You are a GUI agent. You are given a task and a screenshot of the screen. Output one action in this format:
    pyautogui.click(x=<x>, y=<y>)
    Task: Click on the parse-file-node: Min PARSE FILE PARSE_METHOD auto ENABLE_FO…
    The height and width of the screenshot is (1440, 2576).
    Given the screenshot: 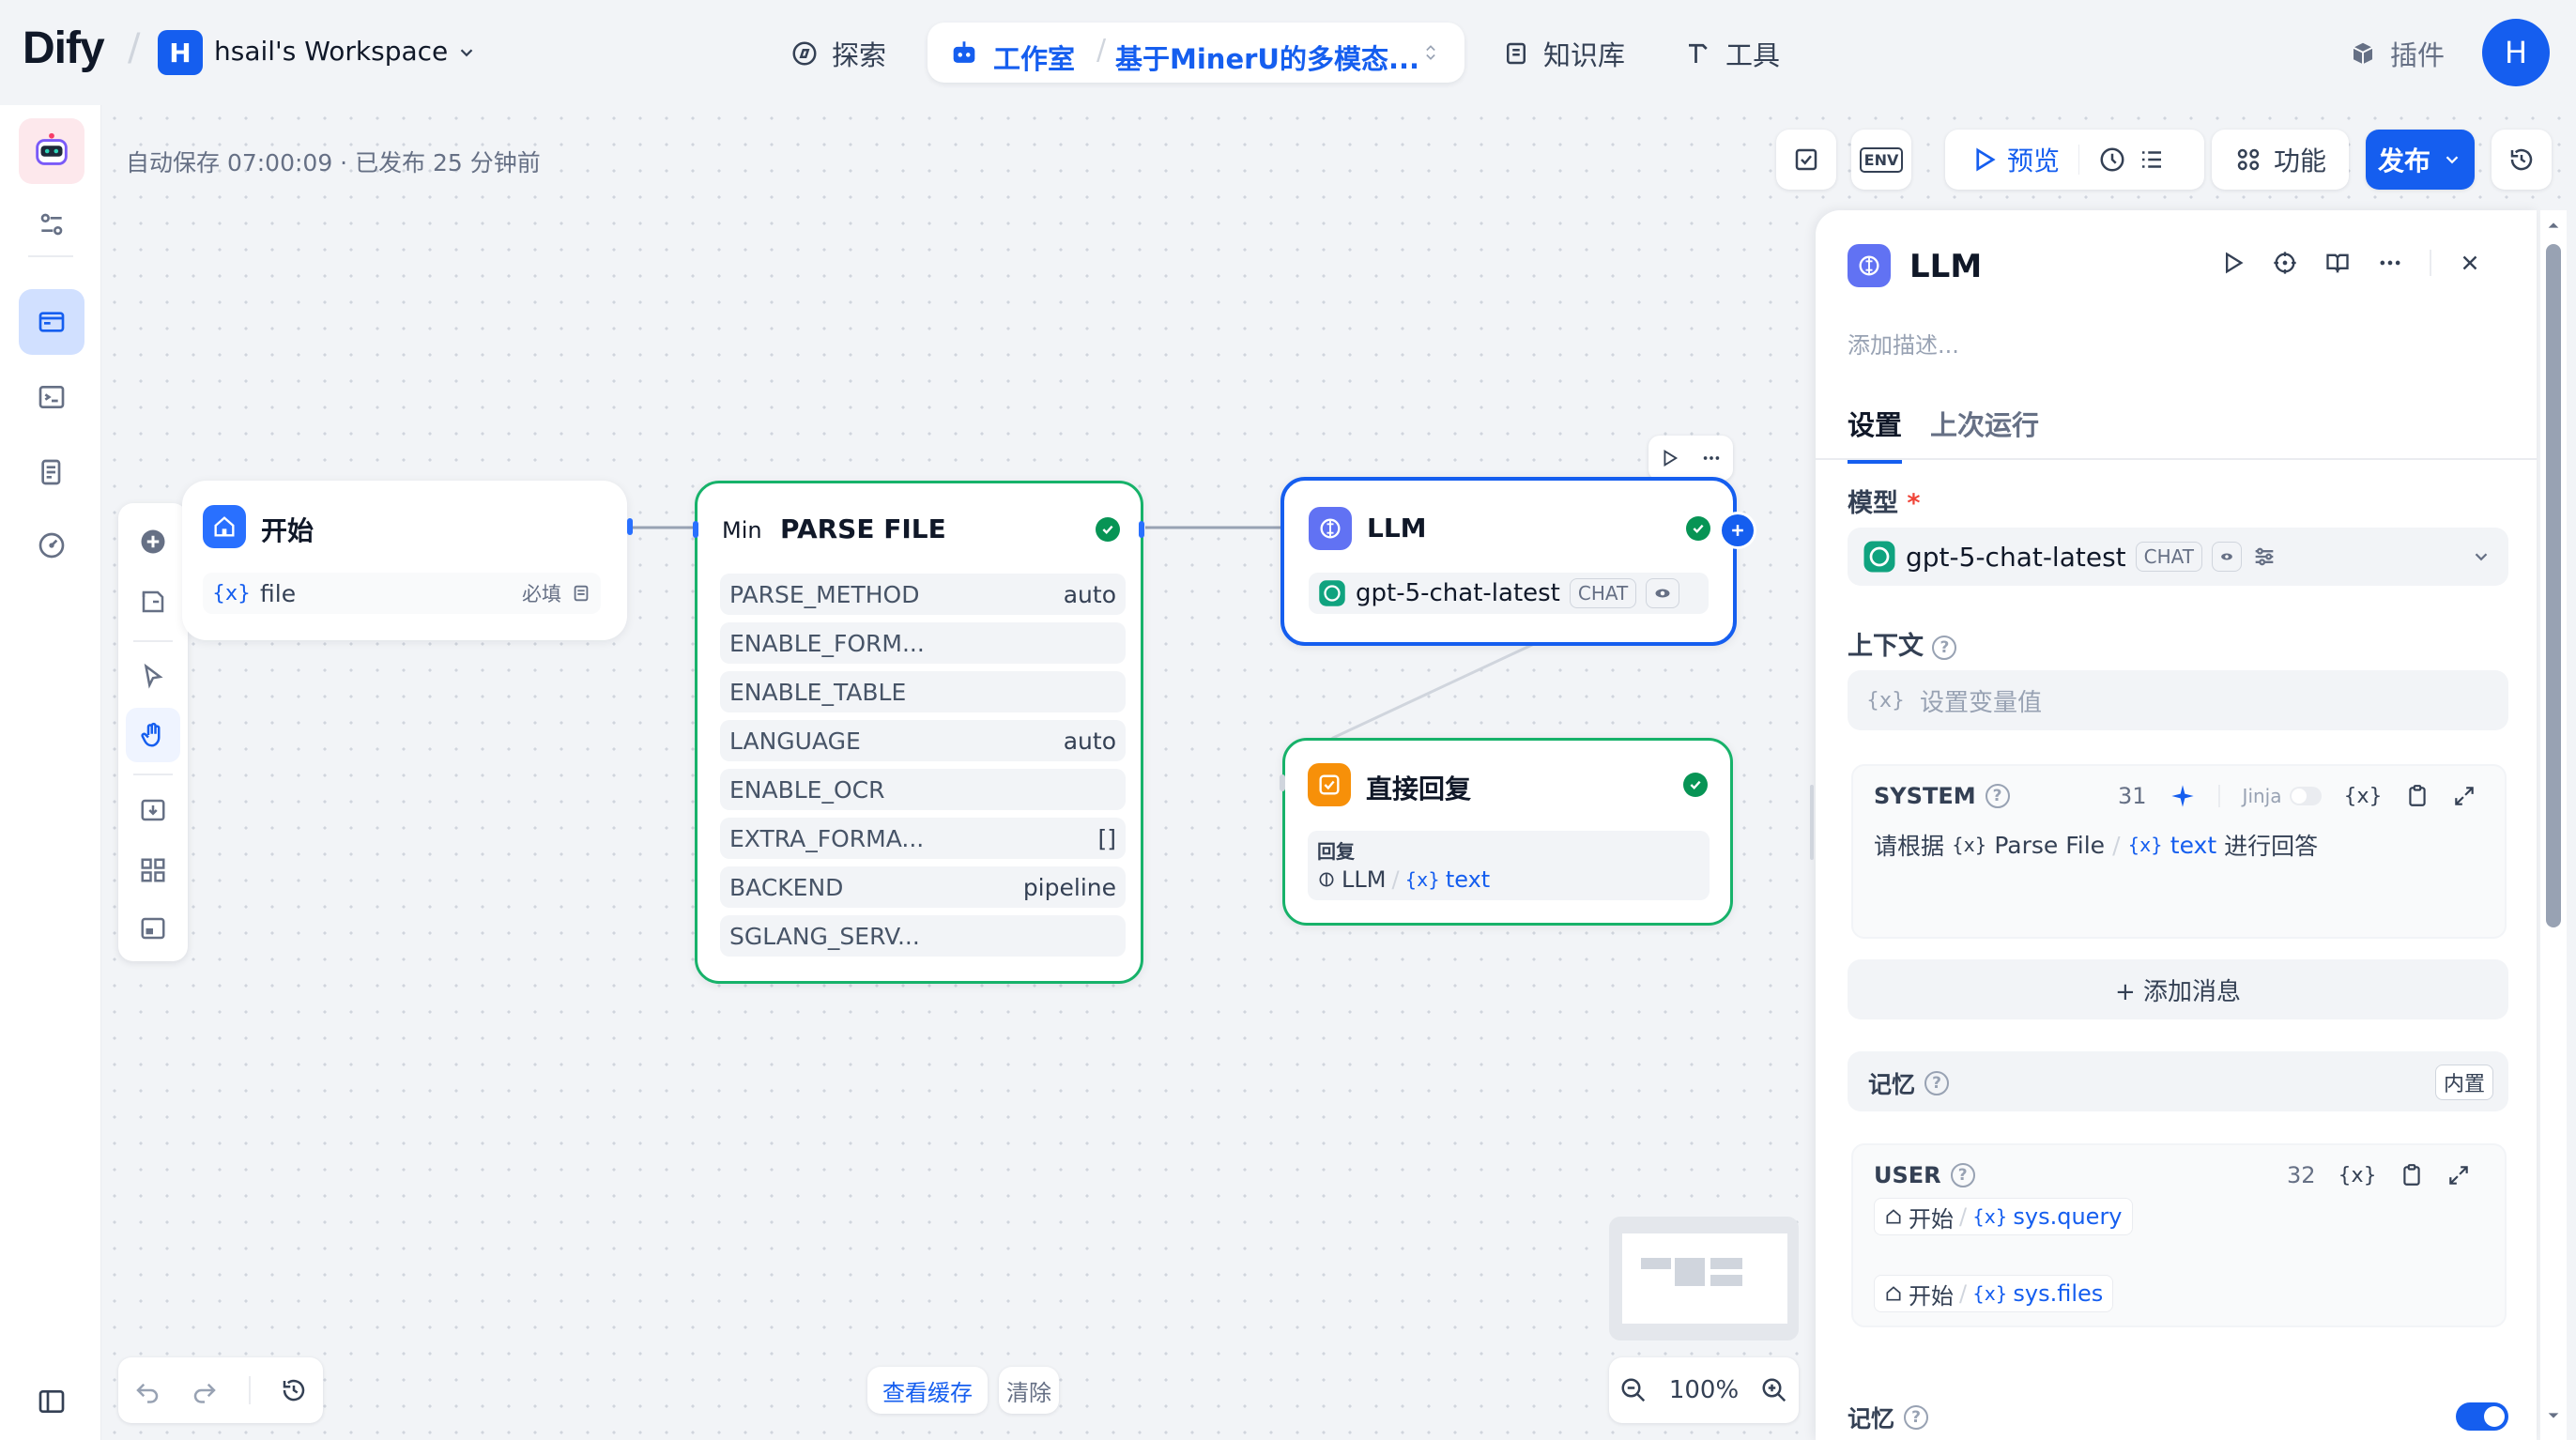 What is the action you would take?
    pyautogui.click(x=919, y=732)
    